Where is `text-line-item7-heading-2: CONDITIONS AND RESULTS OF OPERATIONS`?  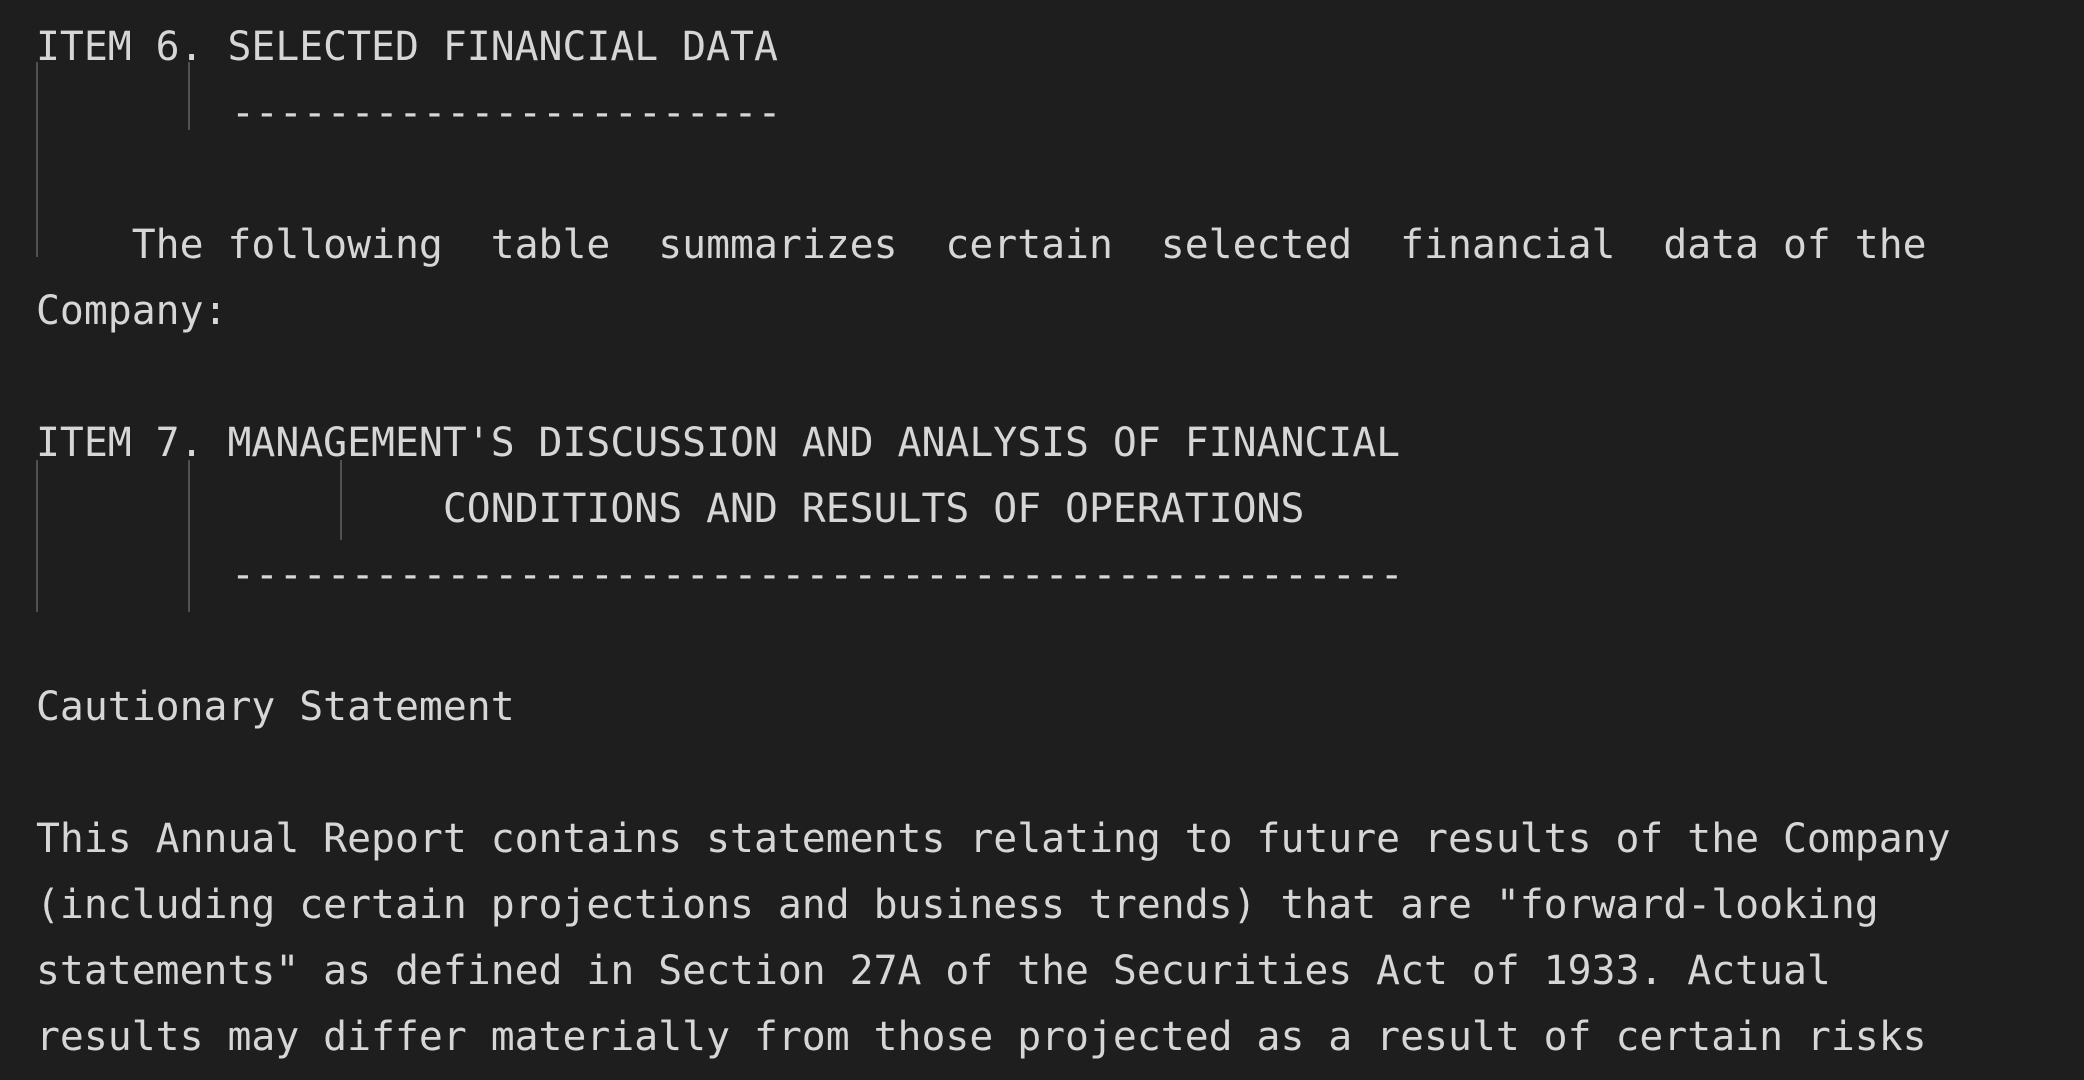 text-line-item7-heading-2: CONDITIONS AND RESULTS OF OPERATIONS is located at coordinates (670, 509).